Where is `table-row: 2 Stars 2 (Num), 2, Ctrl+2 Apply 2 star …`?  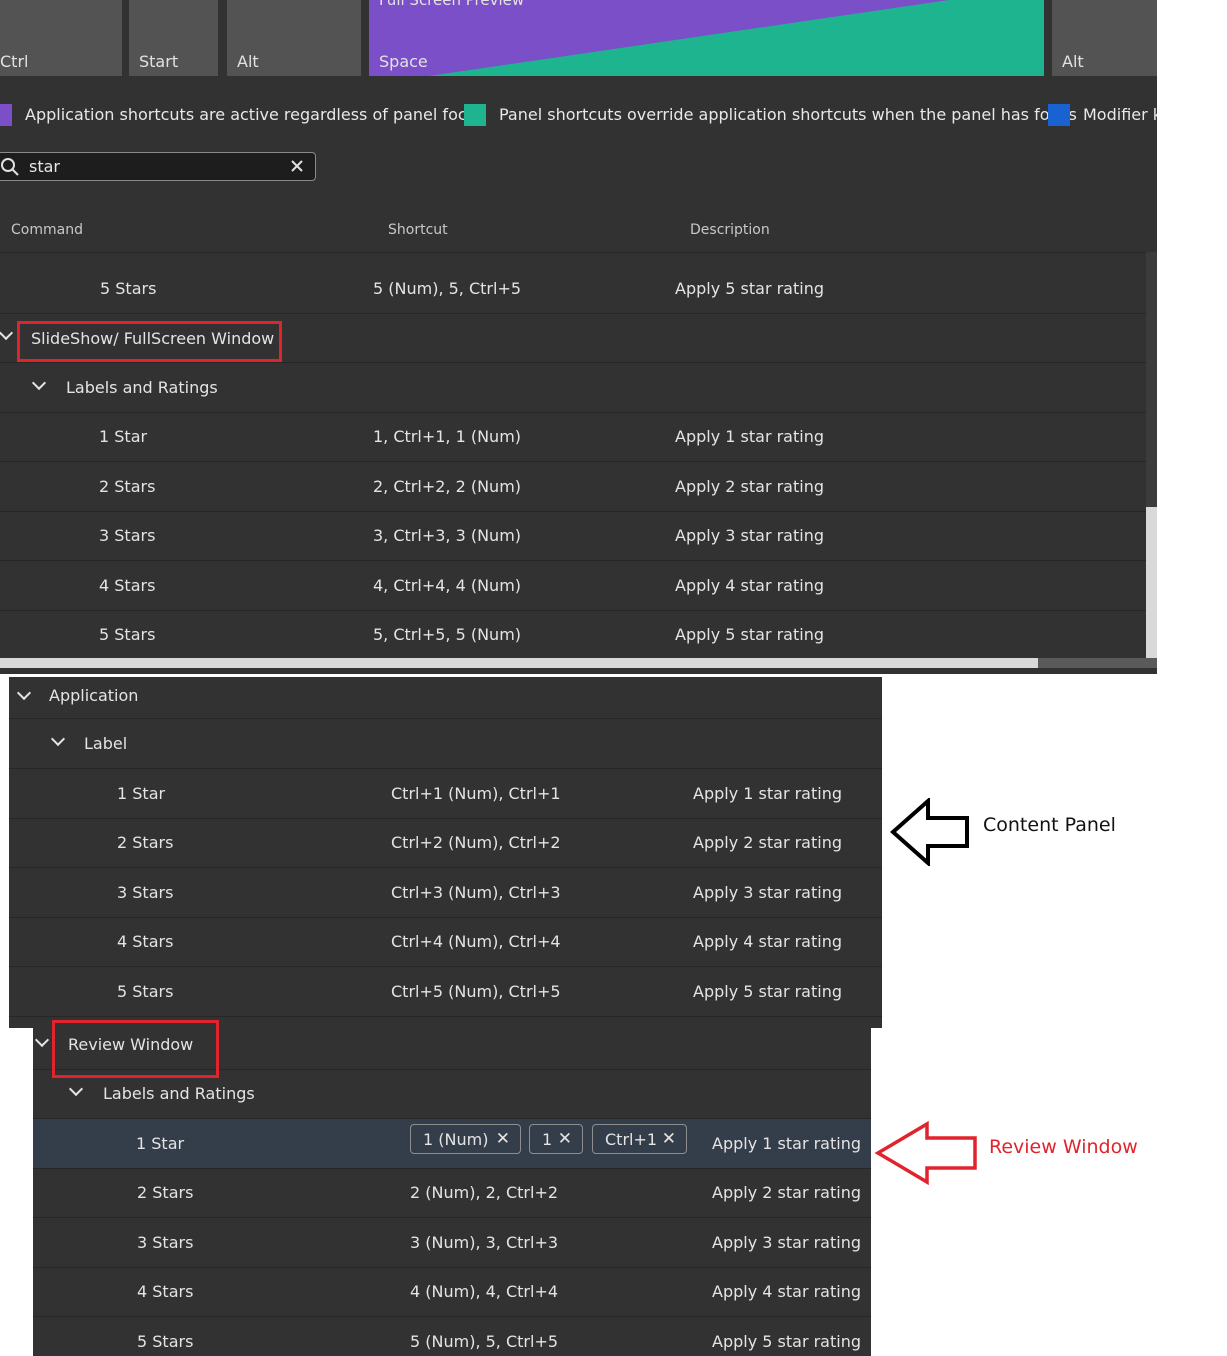 table-row: 2 Stars 2 (Num), 2, Ctrl+2 Apply 2 star … is located at coordinates (452, 1193).